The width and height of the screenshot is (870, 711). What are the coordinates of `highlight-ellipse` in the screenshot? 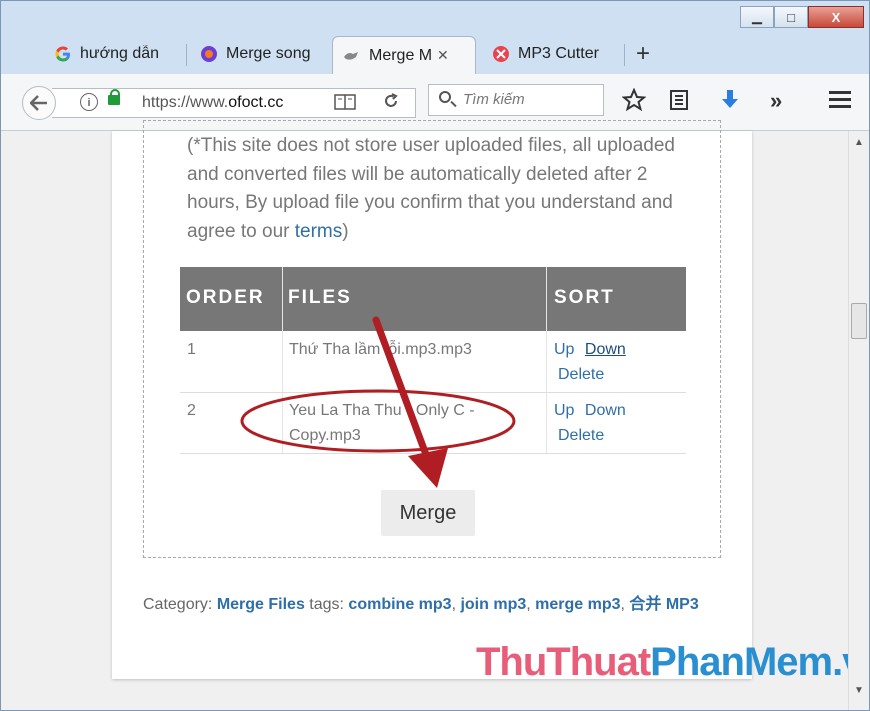 It's located at (378, 421).